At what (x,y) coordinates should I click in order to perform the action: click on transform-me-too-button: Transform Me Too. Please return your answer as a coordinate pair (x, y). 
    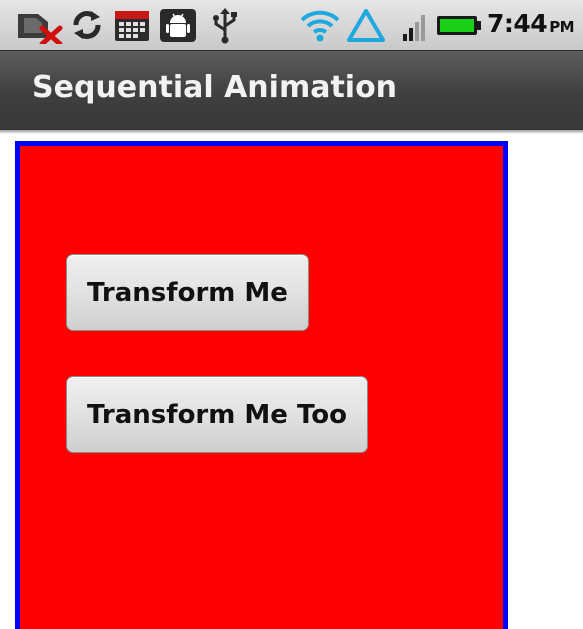
    Looking at the image, I should click on (217, 414).